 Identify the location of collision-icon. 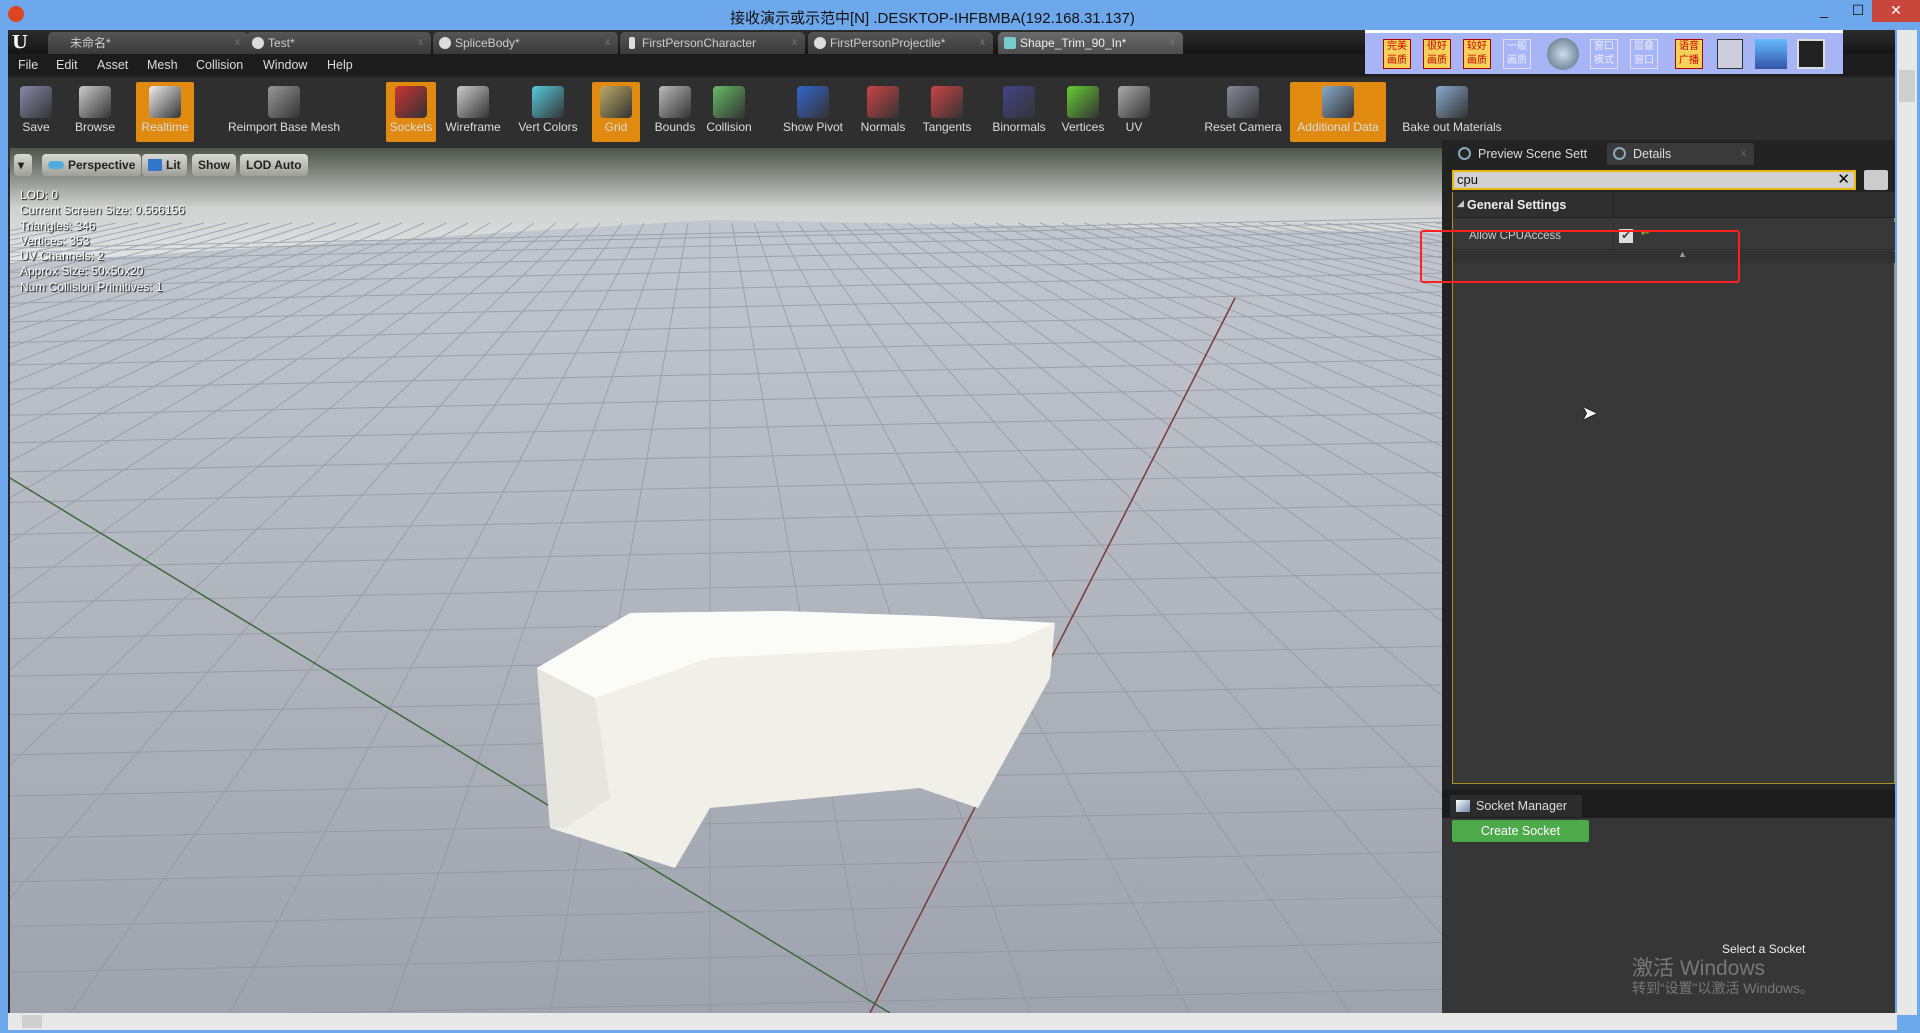
(729, 102).